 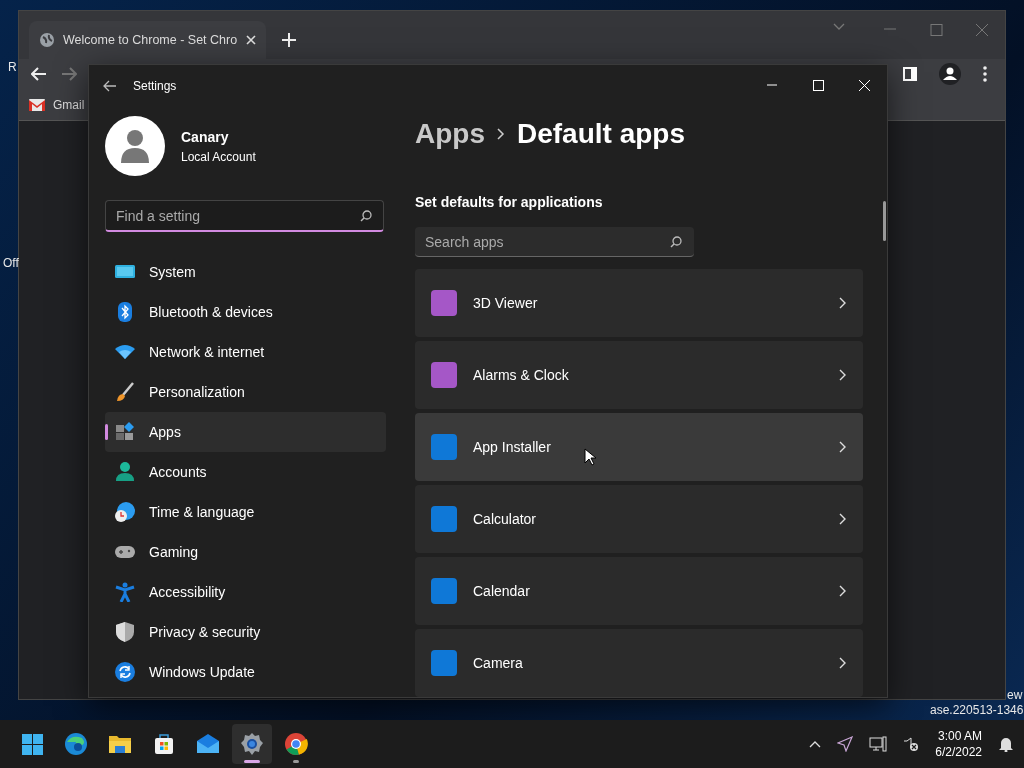 I want to click on page-title: Default apps, so click(x=601, y=134).